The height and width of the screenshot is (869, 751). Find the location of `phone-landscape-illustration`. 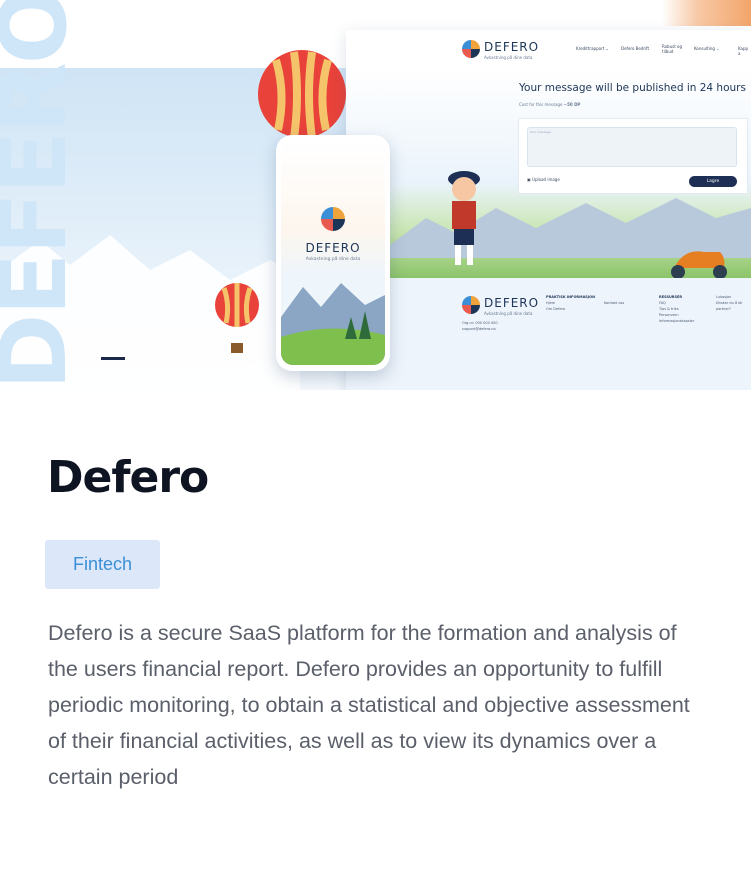

phone-landscape-illustration is located at coordinates (333, 324).